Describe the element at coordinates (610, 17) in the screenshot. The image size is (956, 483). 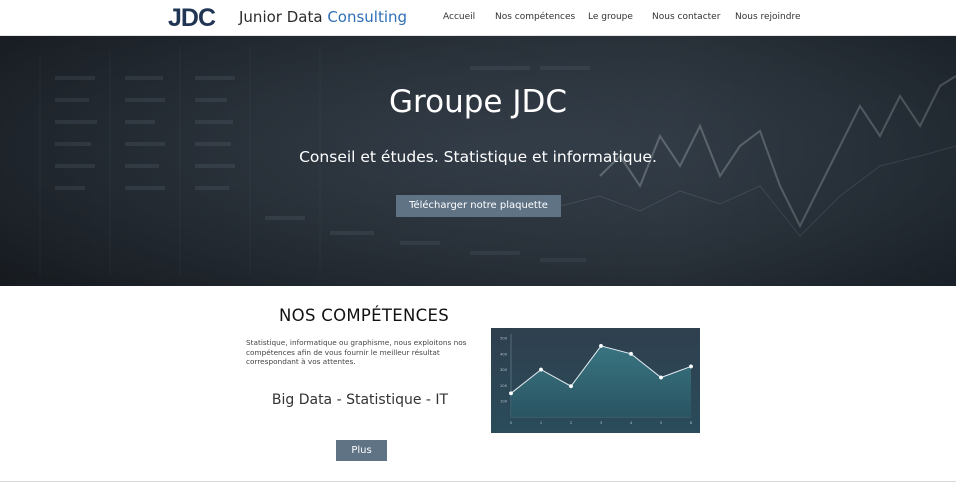
I see `nav-item-groupe: Le groupe` at that location.